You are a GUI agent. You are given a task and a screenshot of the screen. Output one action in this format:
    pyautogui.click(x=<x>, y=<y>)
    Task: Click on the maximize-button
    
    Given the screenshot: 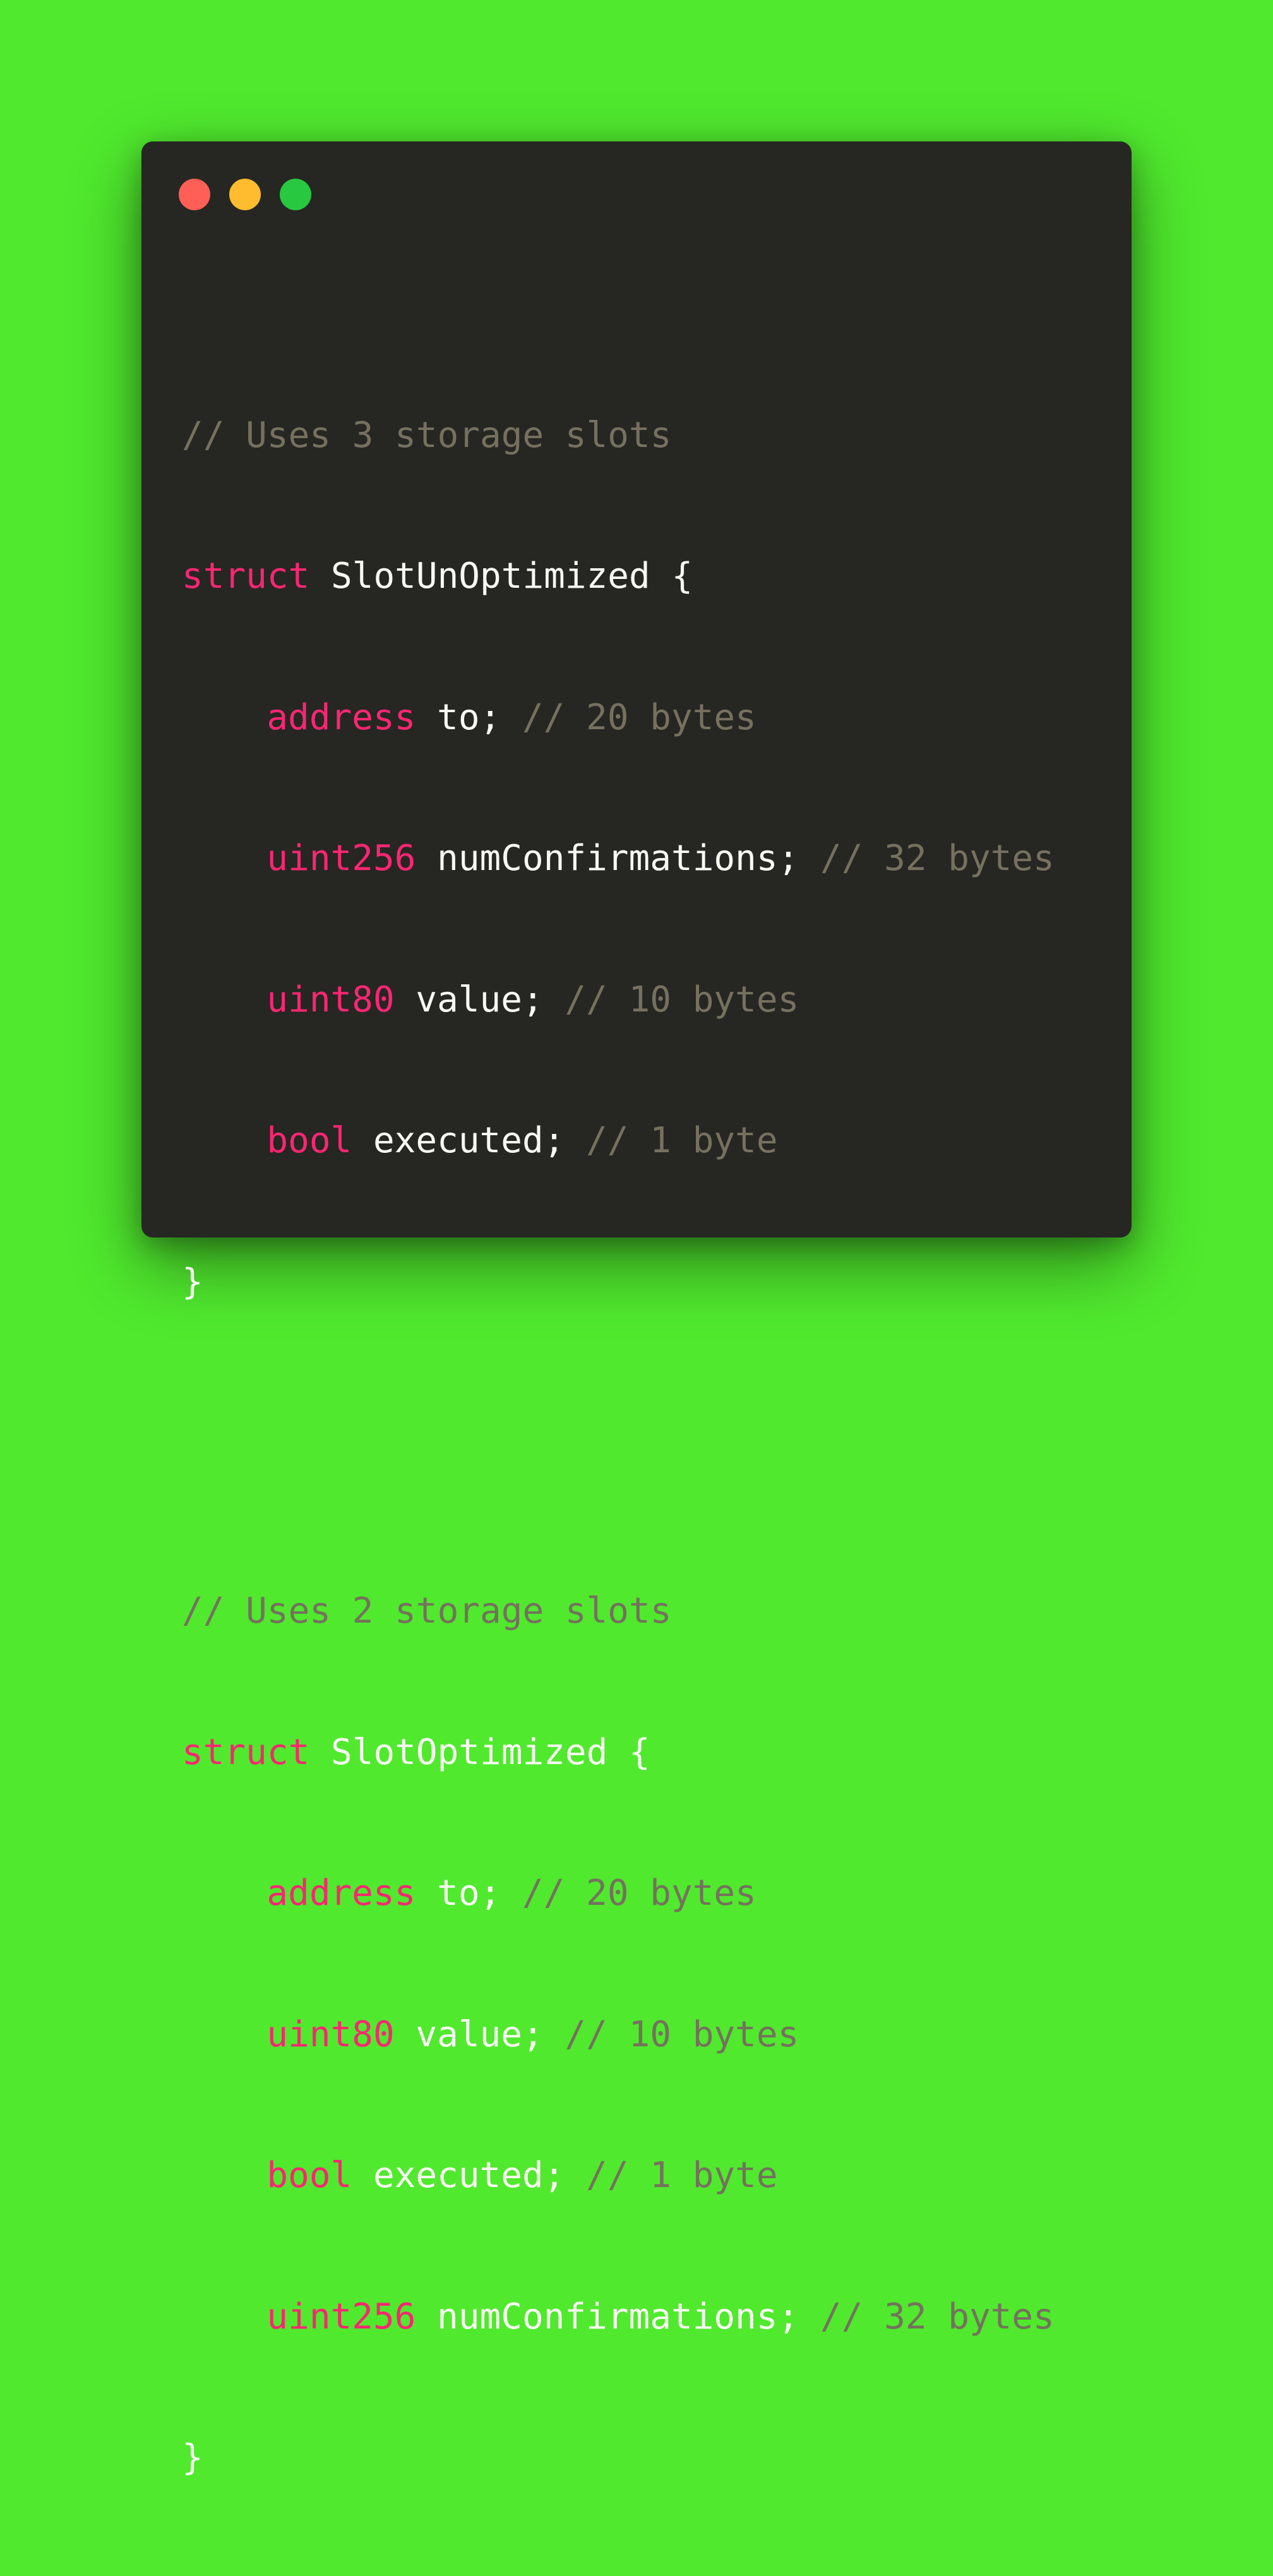 What is the action you would take?
    pyautogui.click(x=295, y=194)
    